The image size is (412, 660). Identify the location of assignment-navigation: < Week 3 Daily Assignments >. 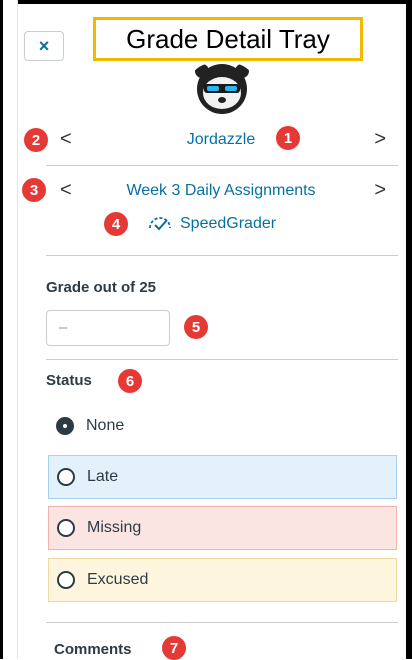
(221, 192).